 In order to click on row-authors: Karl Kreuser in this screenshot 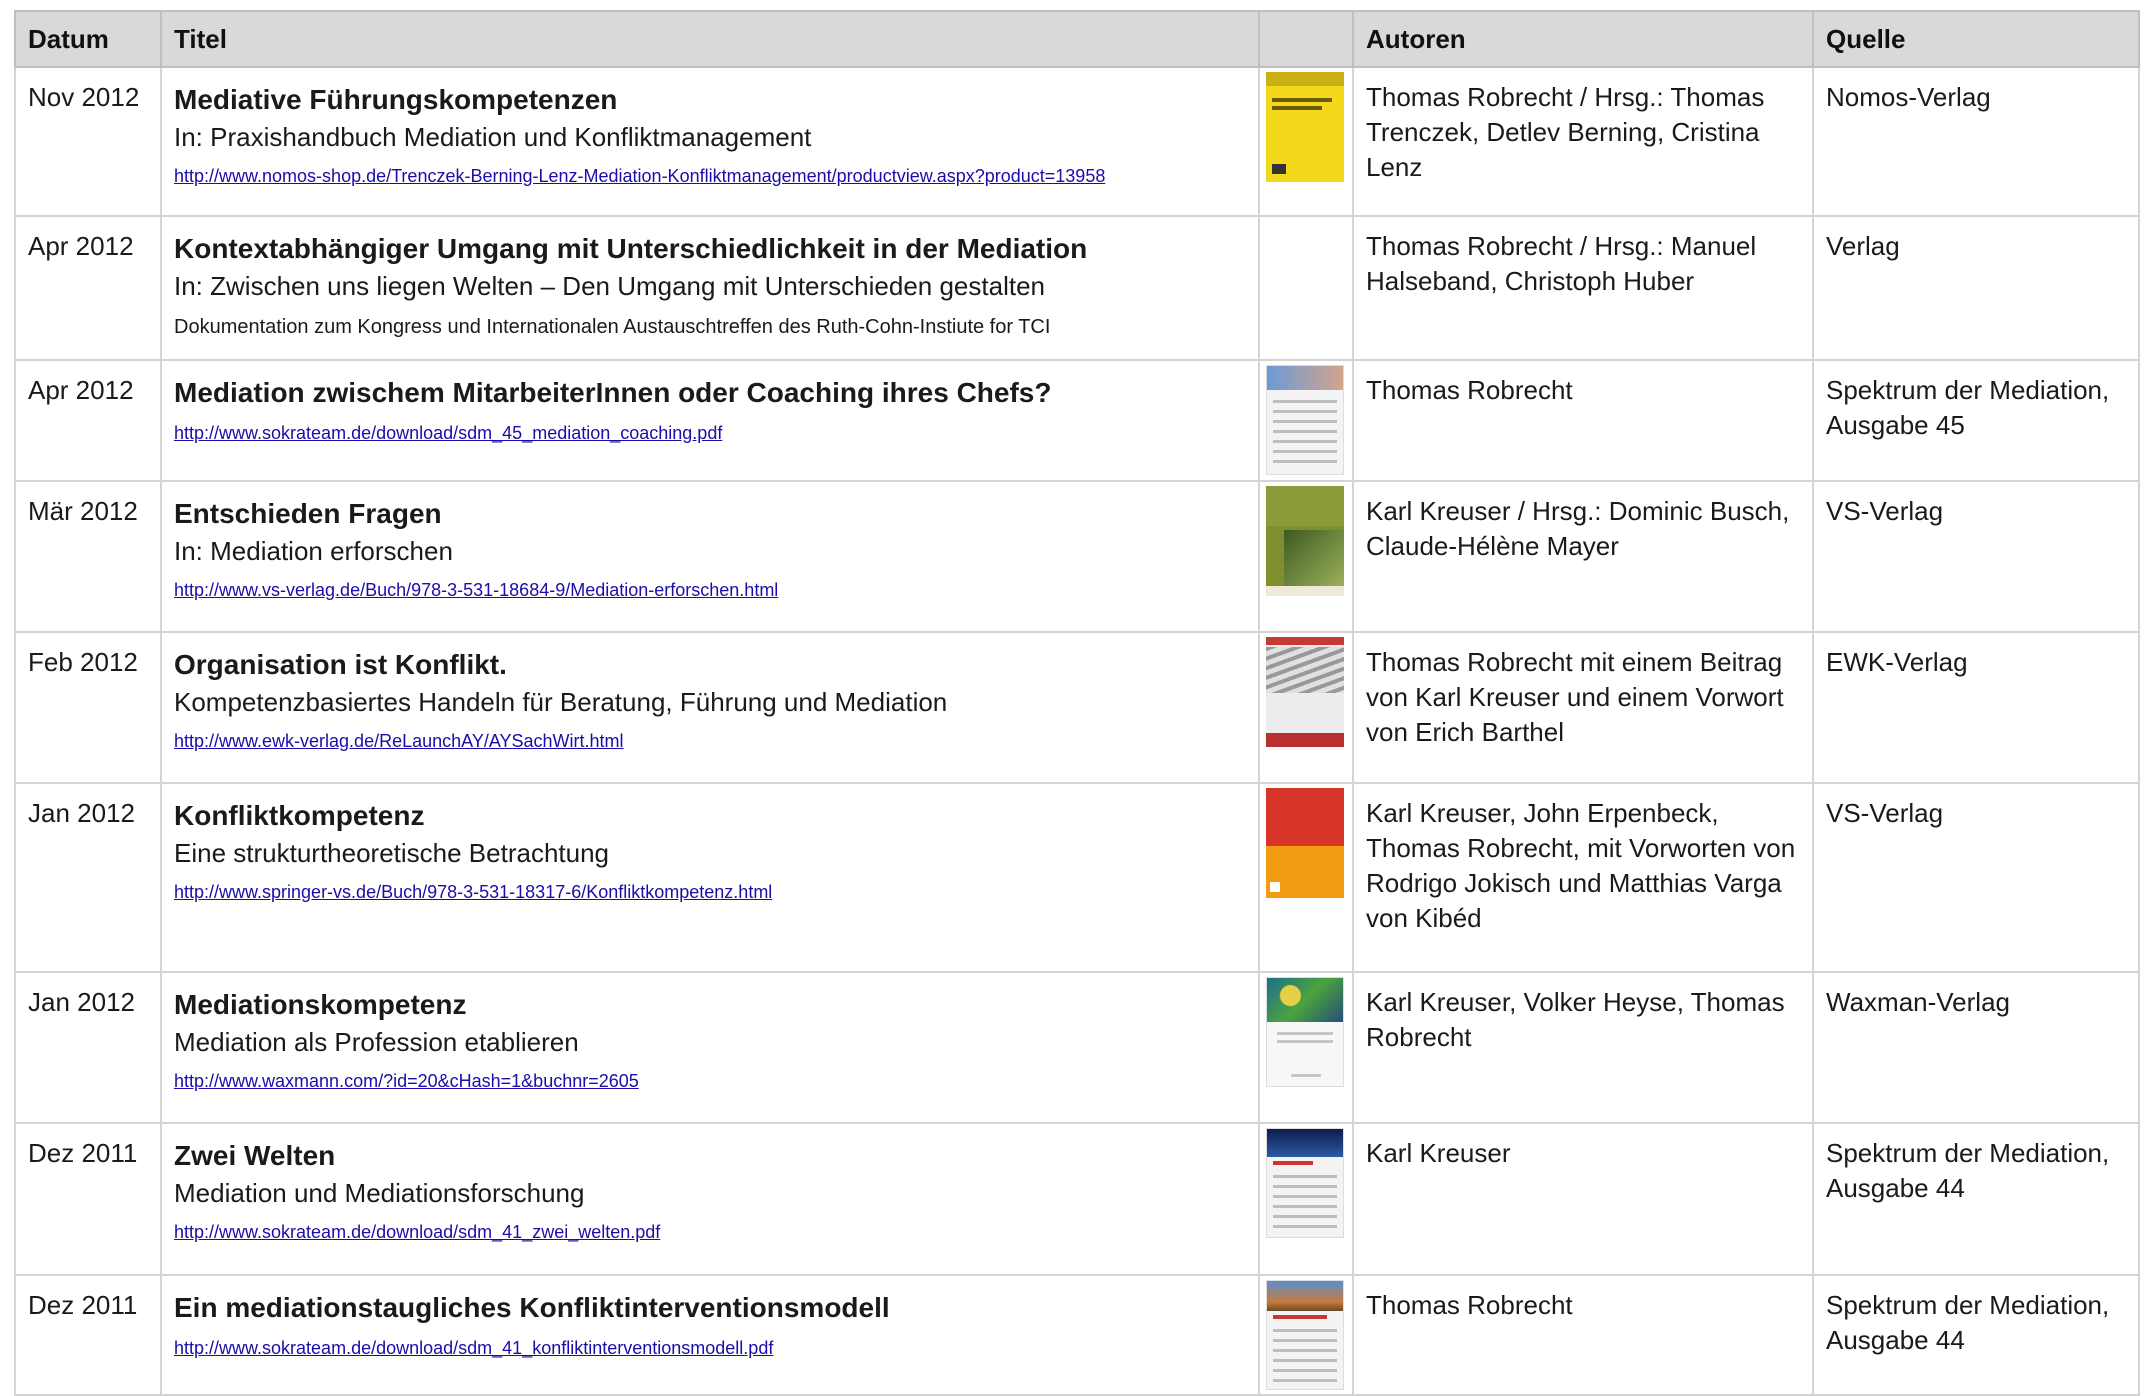, I will do `click(1583, 1199)`.